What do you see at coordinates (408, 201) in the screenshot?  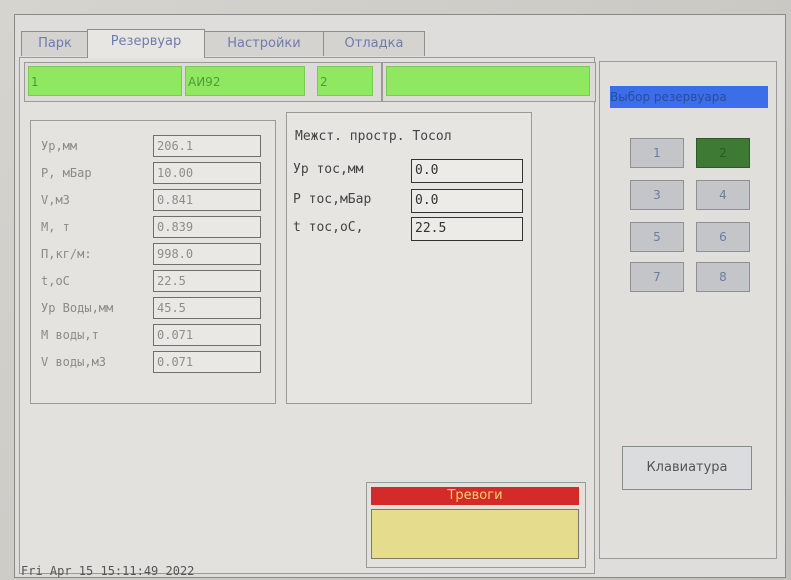 I see `interspace-row-pressure: Р тос,мБар 0.0` at bounding box center [408, 201].